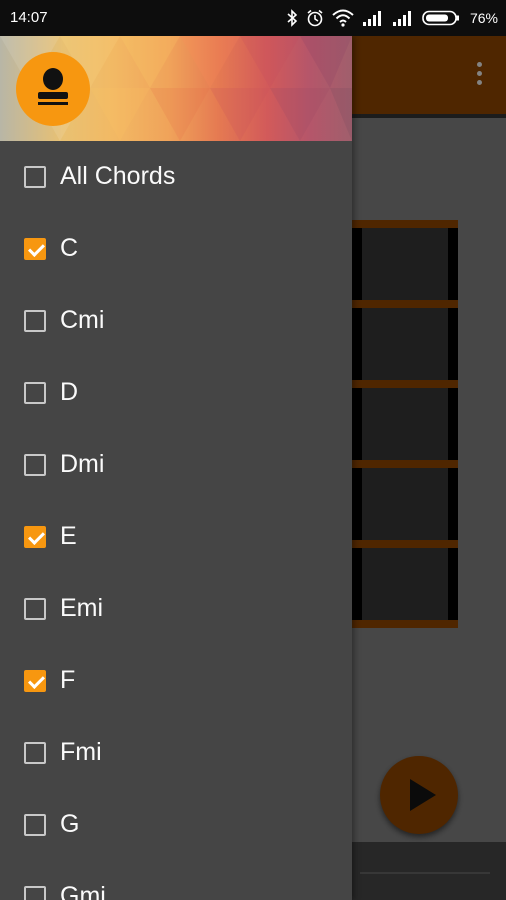 The image size is (506, 900). Describe the element at coordinates (29, 17) in the screenshot. I see `status-time: 14:07` at that location.